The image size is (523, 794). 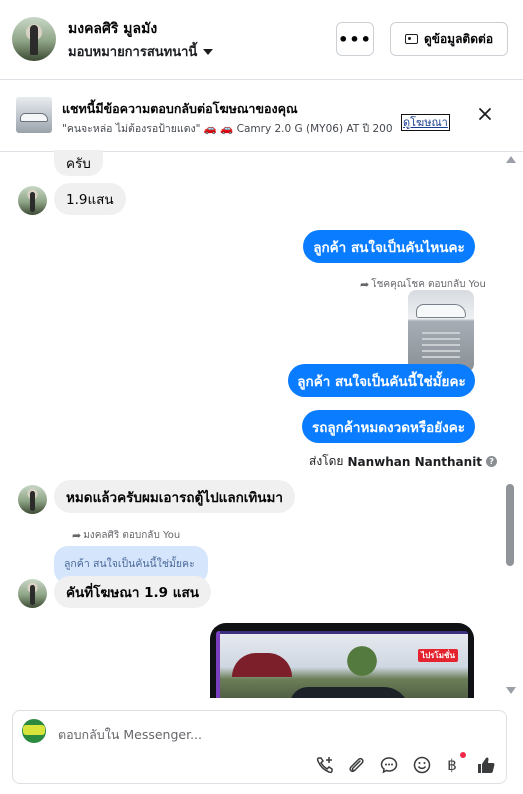 What do you see at coordinates (510, 525) in the screenshot?
I see `scrollbar-thumb` at bounding box center [510, 525].